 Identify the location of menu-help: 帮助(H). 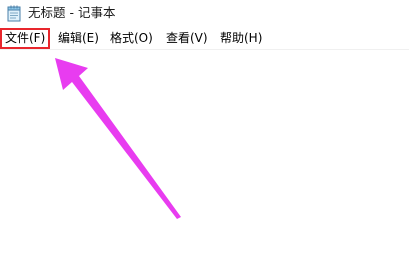
(241, 38).